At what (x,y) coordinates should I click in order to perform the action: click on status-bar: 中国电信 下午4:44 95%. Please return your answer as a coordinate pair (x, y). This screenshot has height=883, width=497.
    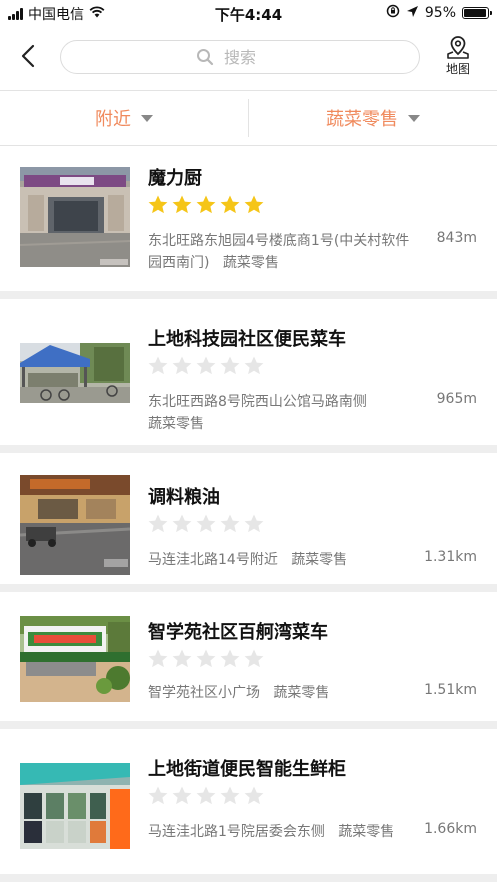
    Looking at the image, I should click on (248, 13).